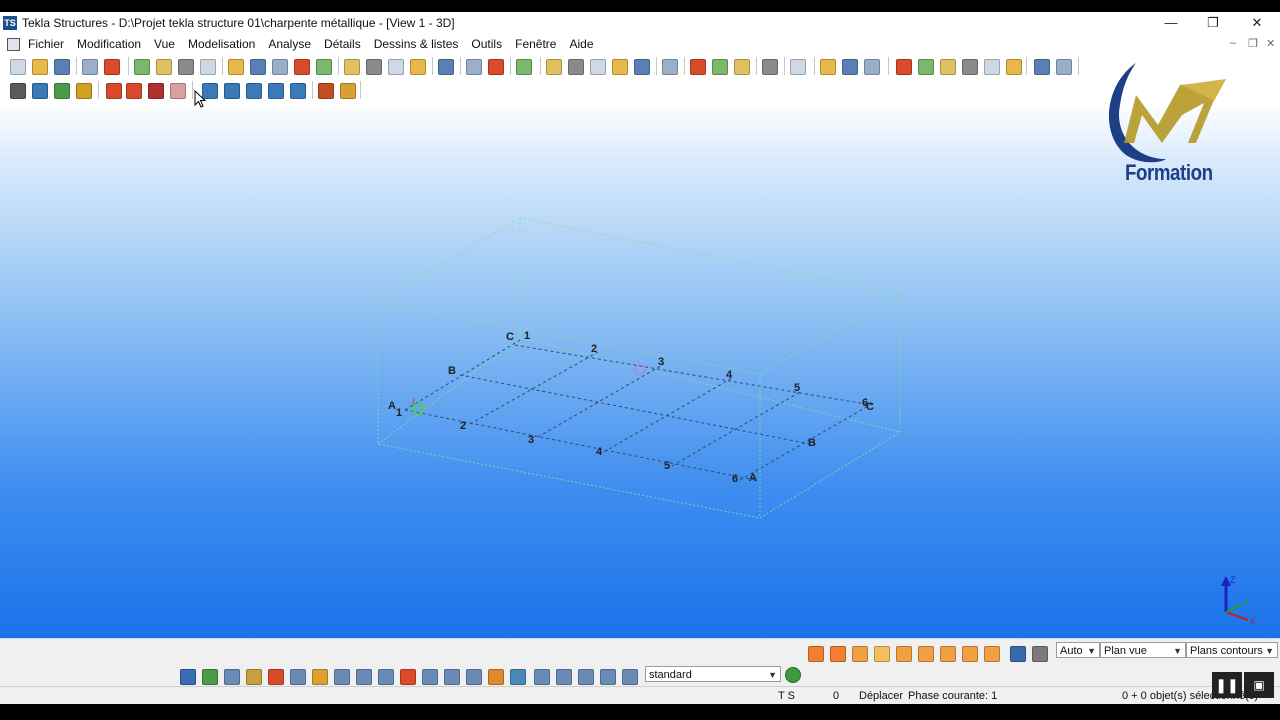  I want to click on pip-icon: ▣, so click(1259, 685).